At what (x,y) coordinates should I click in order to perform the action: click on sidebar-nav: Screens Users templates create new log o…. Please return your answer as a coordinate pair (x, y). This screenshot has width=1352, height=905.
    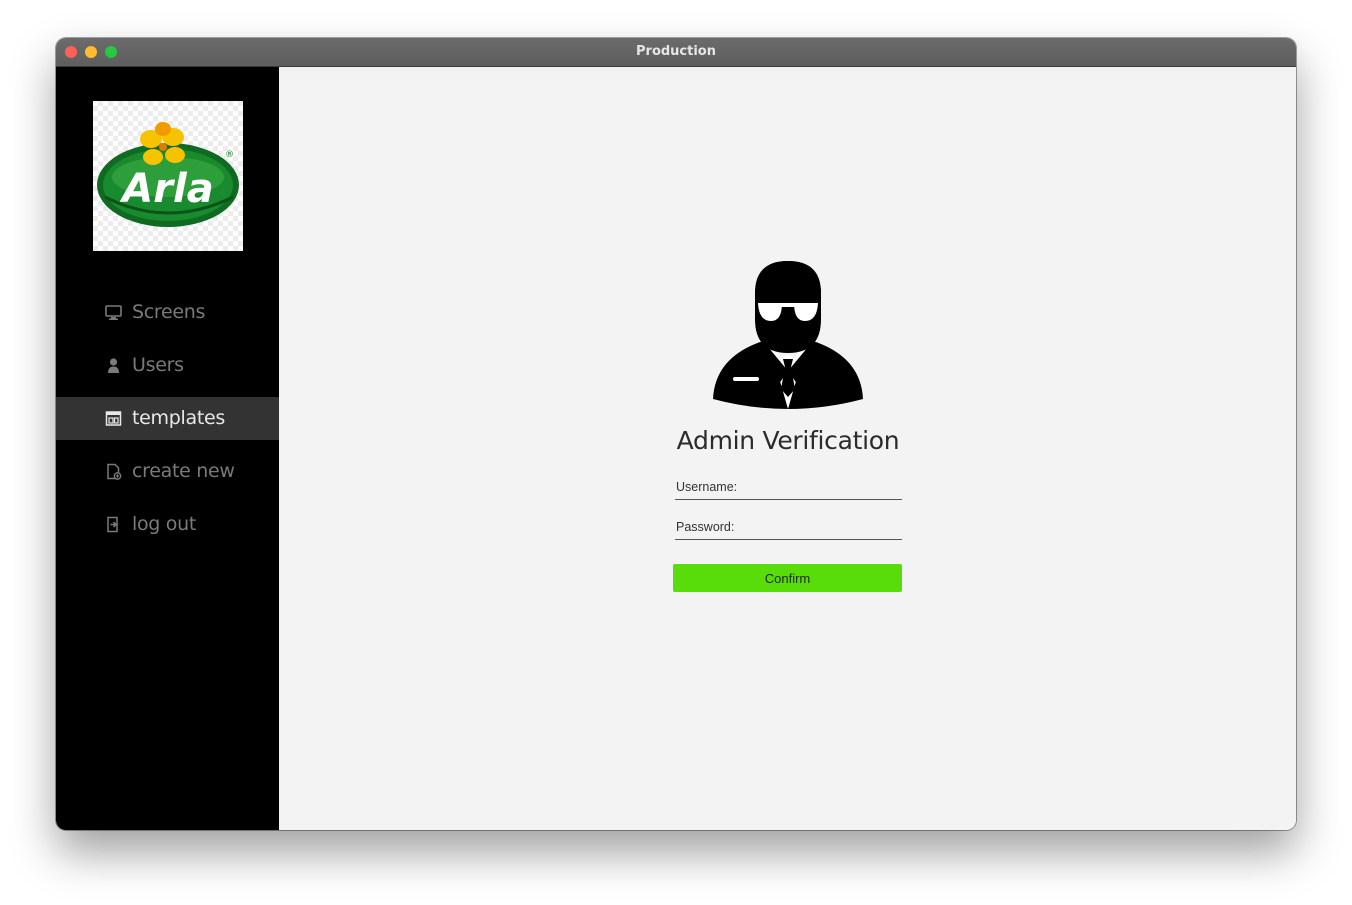
    Looking at the image, I should click on (167, 423).